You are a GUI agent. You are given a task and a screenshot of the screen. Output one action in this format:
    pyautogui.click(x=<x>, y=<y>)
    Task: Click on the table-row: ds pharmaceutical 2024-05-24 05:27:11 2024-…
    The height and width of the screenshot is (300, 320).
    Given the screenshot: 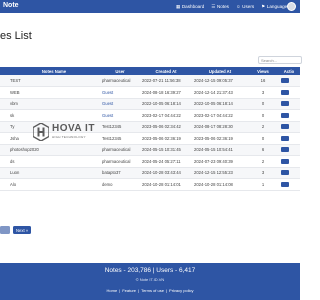 What is the action you would take?
    pyautogui.click(x=150, y=161)
    